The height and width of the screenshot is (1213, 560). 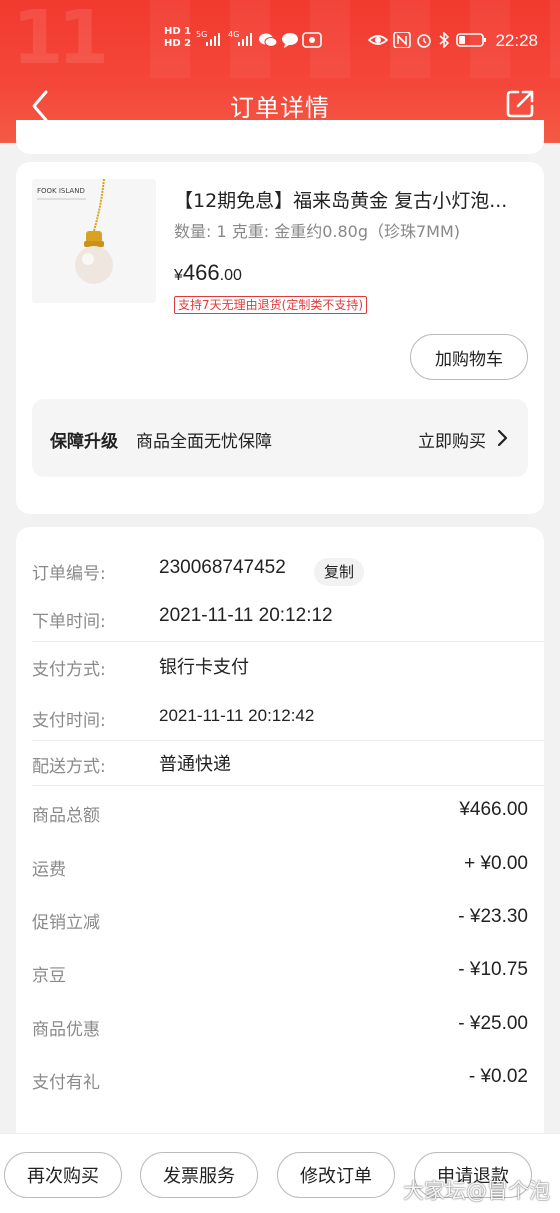 What do you see at coordinates (204, 442) in the screenshot?
I see `guarantee-description: 商品全面无忧保障` at bounding box center [204, 442].